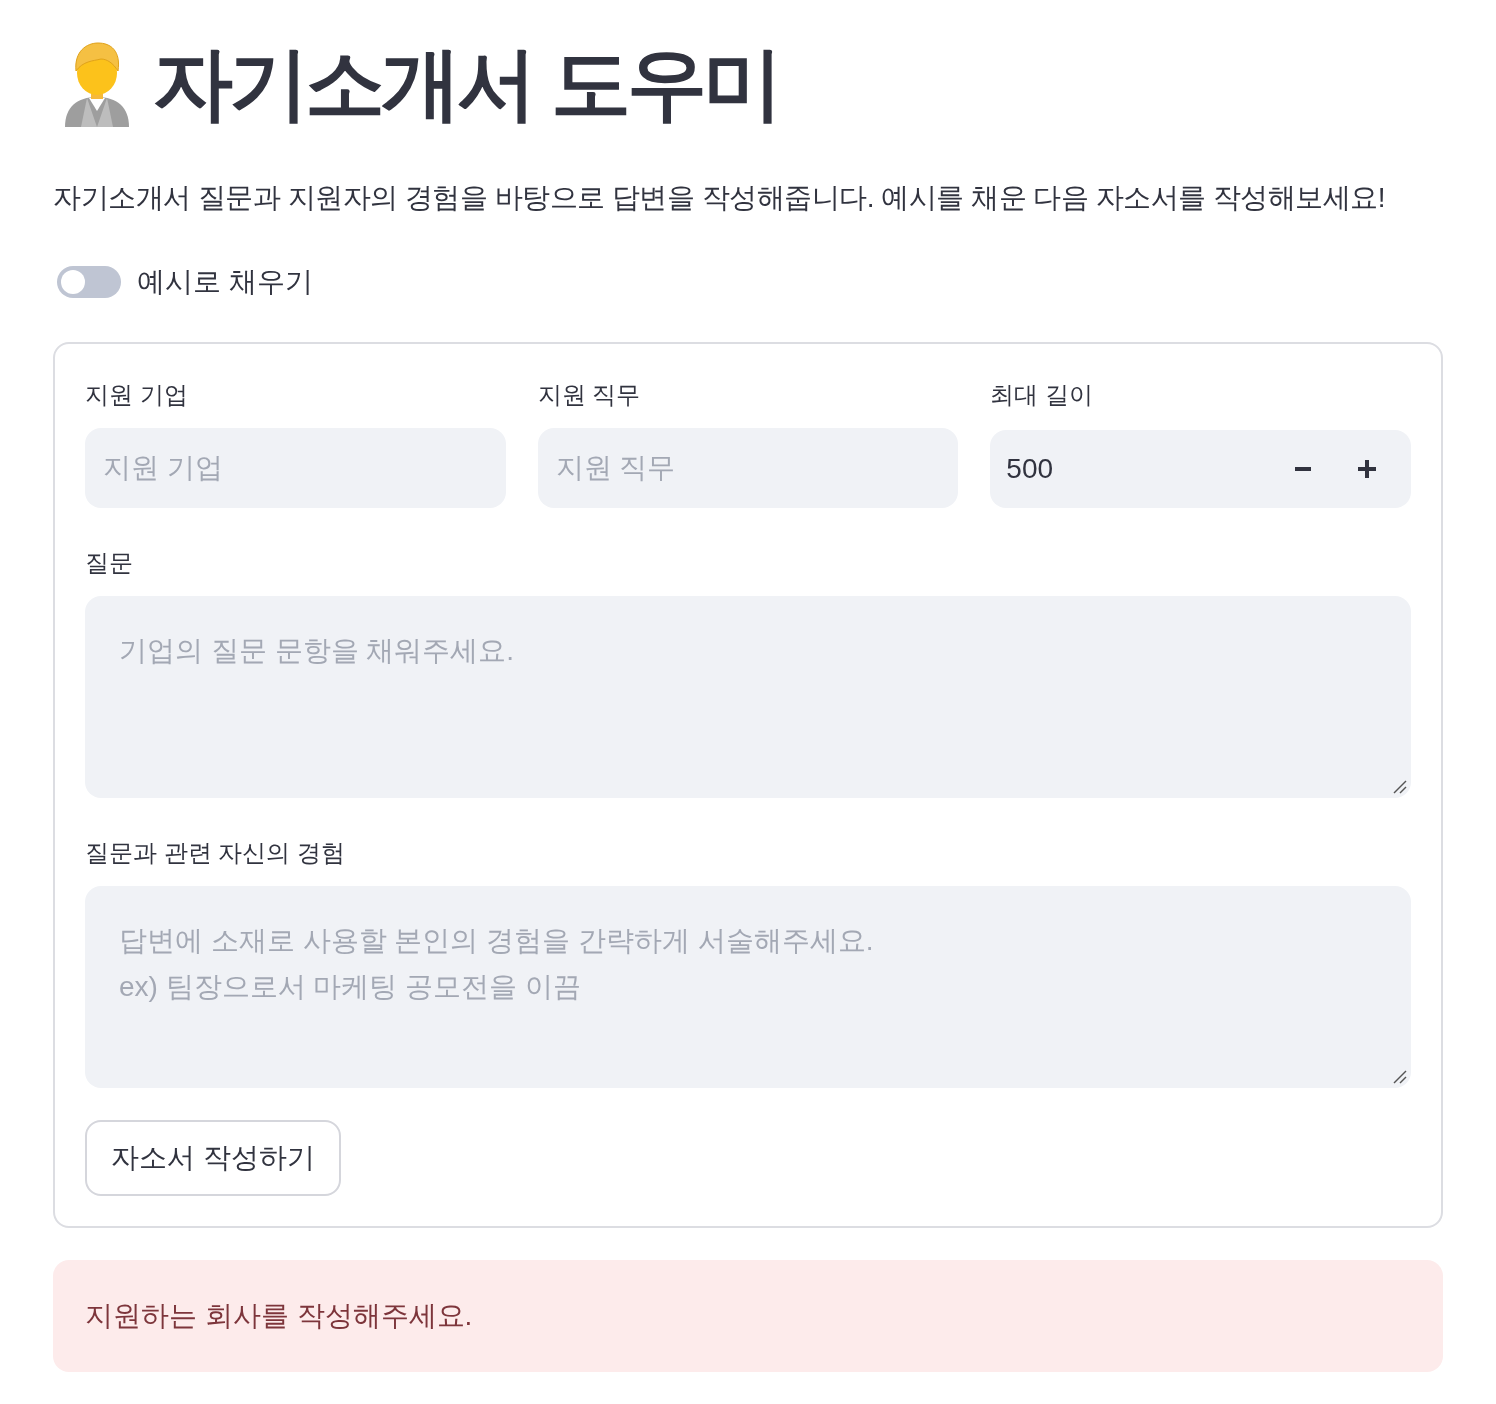 The image size is (1496, 1404). Describe the element at coordinates (466, 84) in the screenshot. I see `page-title: 자기소개서 도우미` at that location.